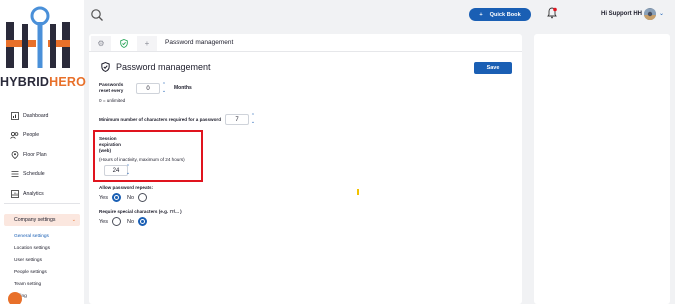 This screenshot has height=304, width=675. Describe the element at coordinates (35, 220) in the screenshot. I see `company-settings-label: Company settings` at that location.